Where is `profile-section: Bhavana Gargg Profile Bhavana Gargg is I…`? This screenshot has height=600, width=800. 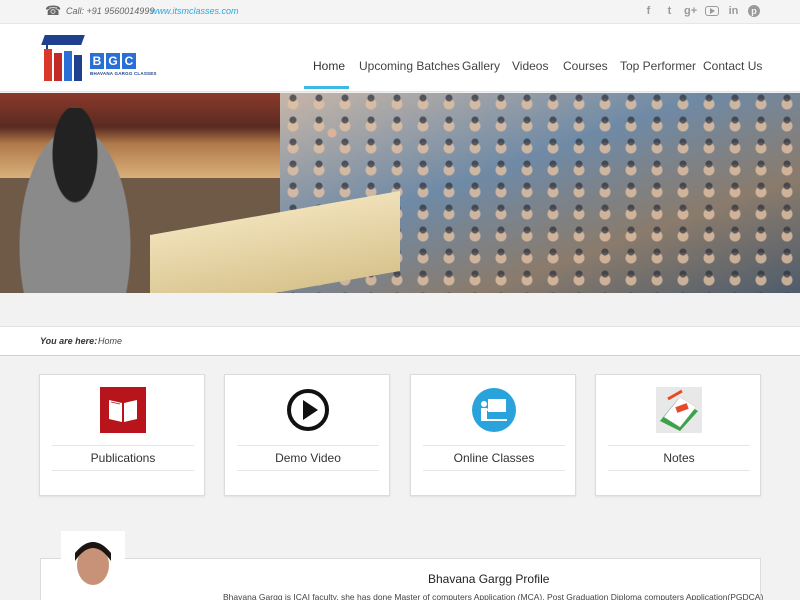
profile-section: Bhavana Gargg Profile Bhavana Gargg is I… is located at coordinates (402, 565).